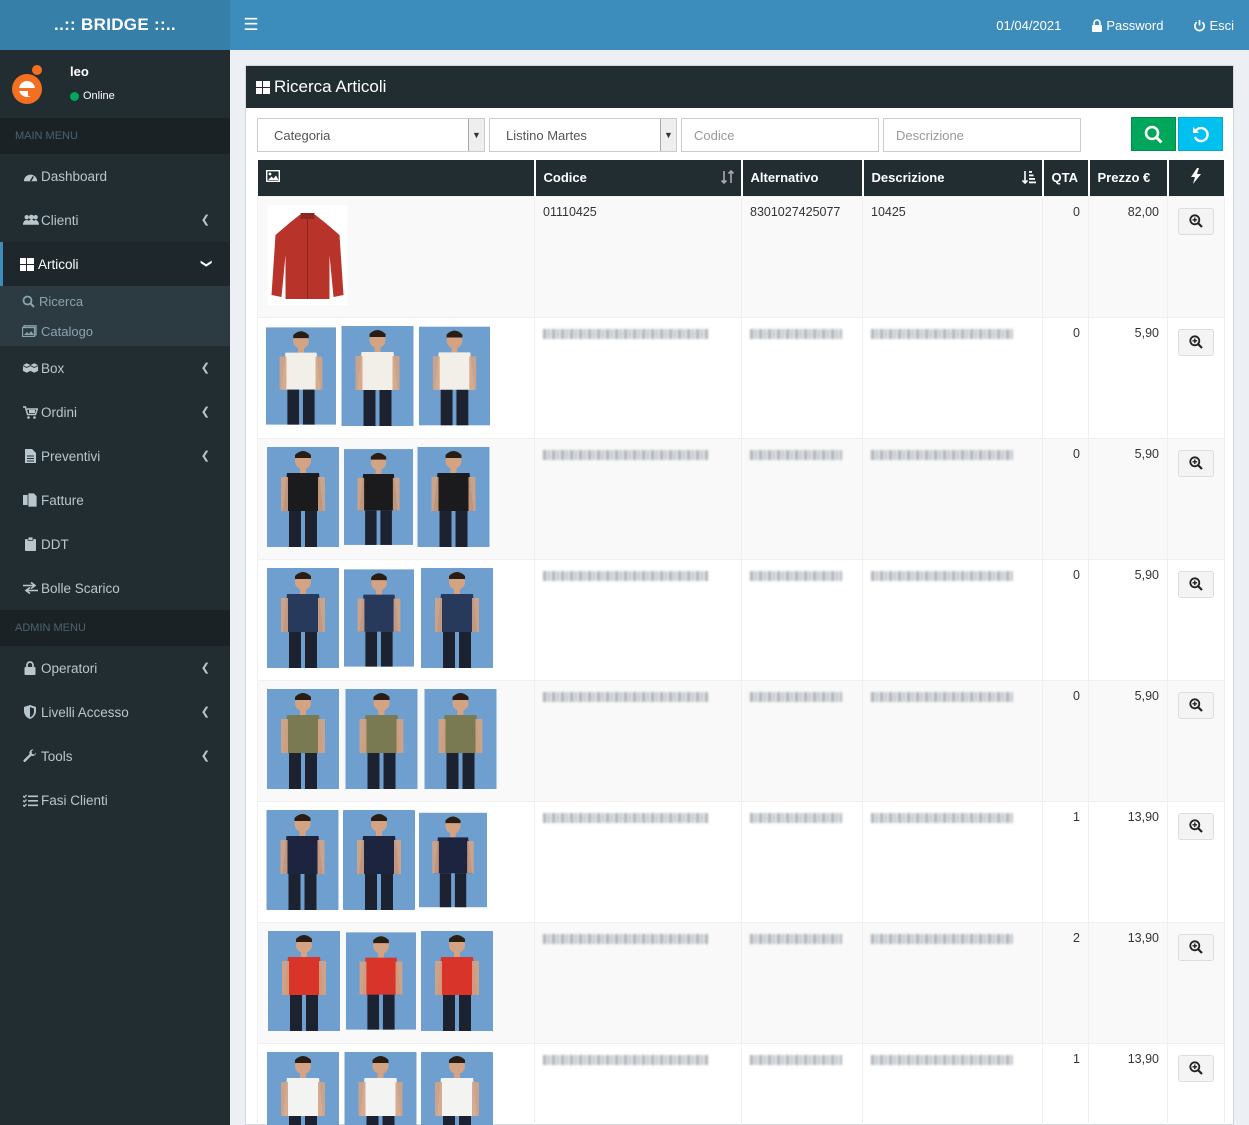  I want to click on clipboard-icon, so click(30, 544).